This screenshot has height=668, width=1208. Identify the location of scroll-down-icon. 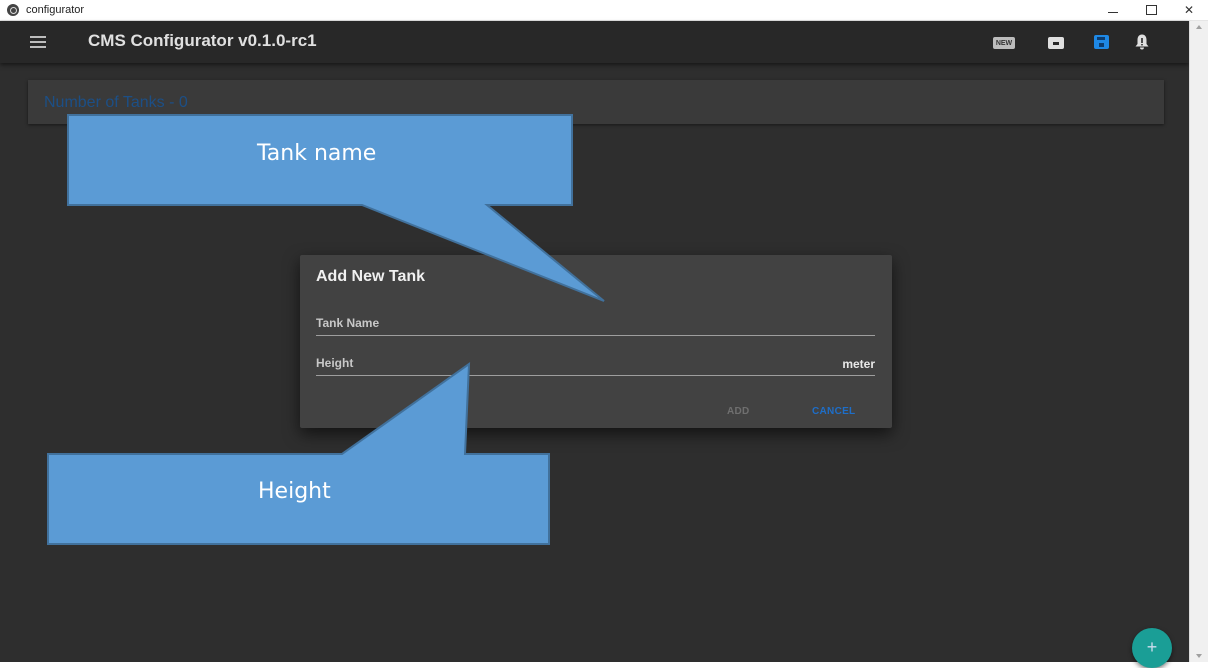
(1199, 656).